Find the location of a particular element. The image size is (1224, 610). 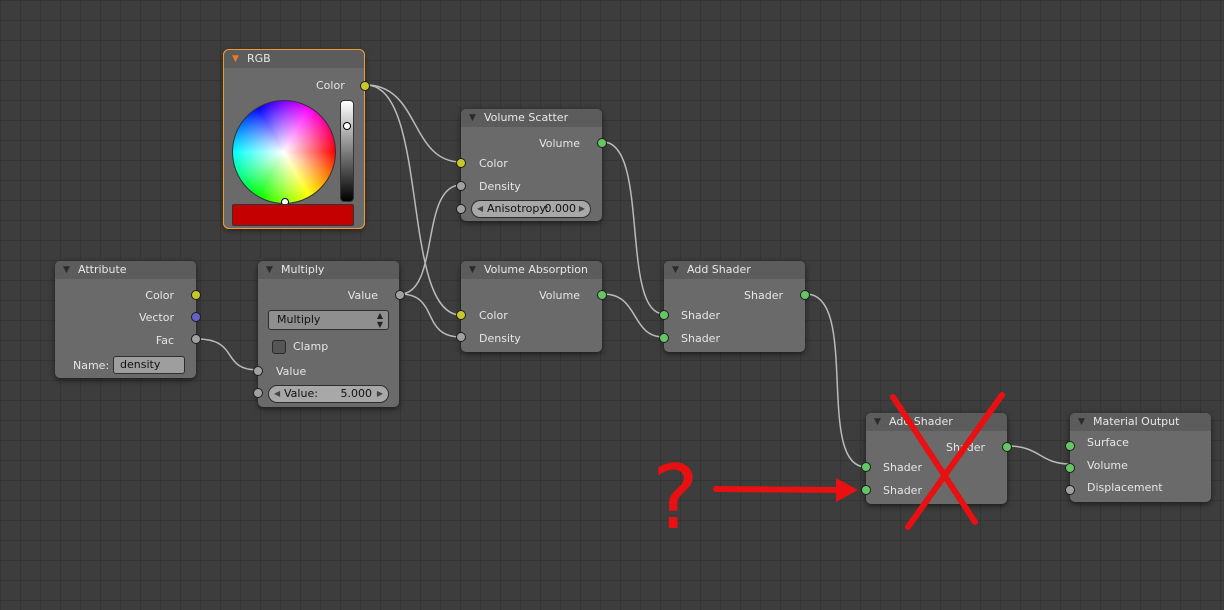

anisotropy-field: ◀ Anisotropy: 0.000 ▶ is located at coordinates (531, 209).